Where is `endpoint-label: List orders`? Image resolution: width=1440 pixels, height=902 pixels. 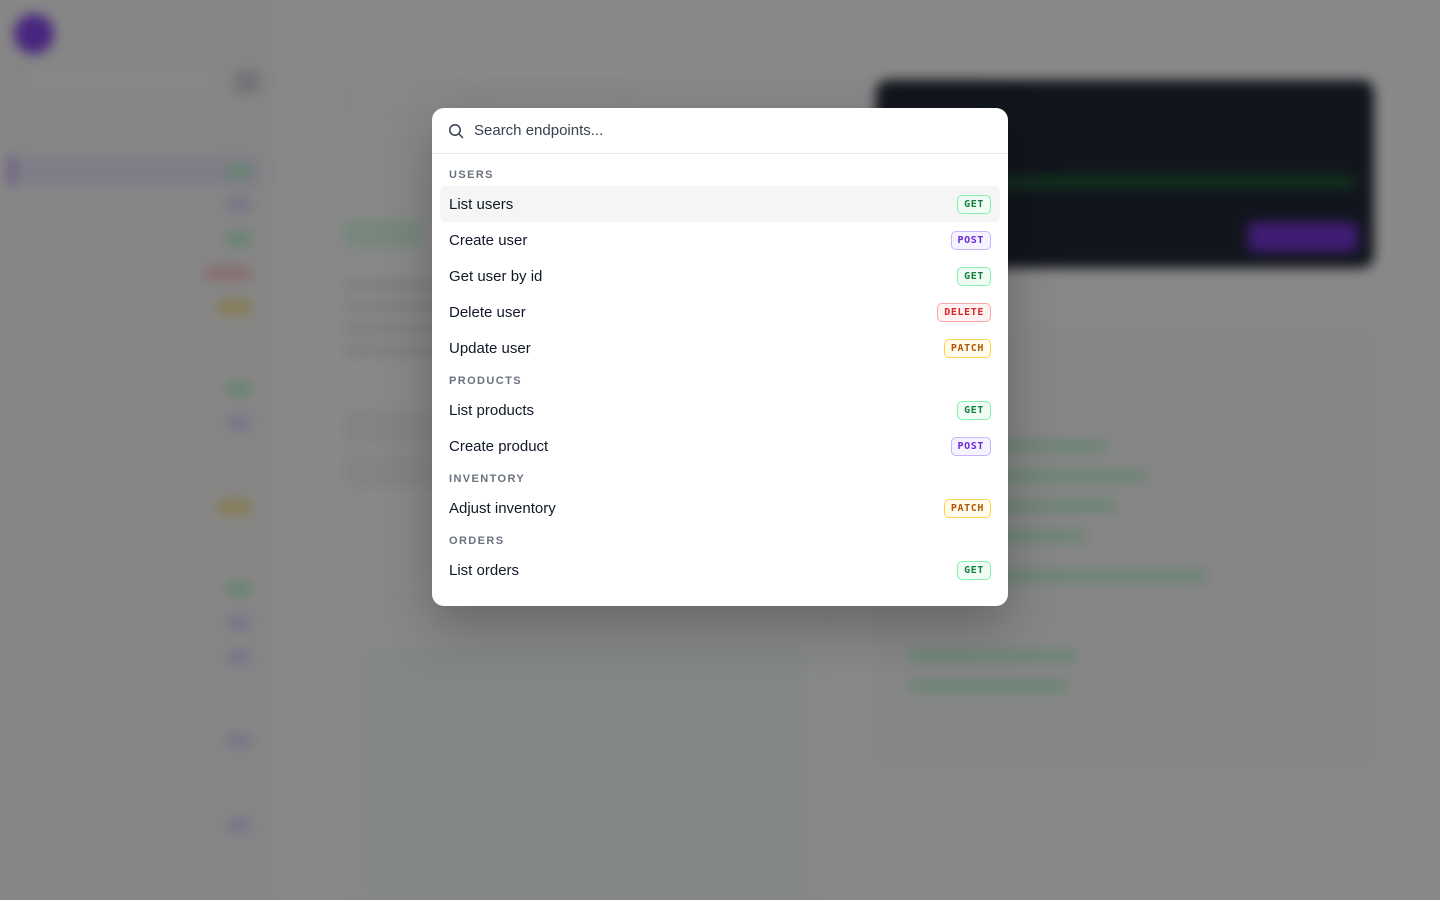 endpoint-label: List orders is located at coordinates (484, 570).